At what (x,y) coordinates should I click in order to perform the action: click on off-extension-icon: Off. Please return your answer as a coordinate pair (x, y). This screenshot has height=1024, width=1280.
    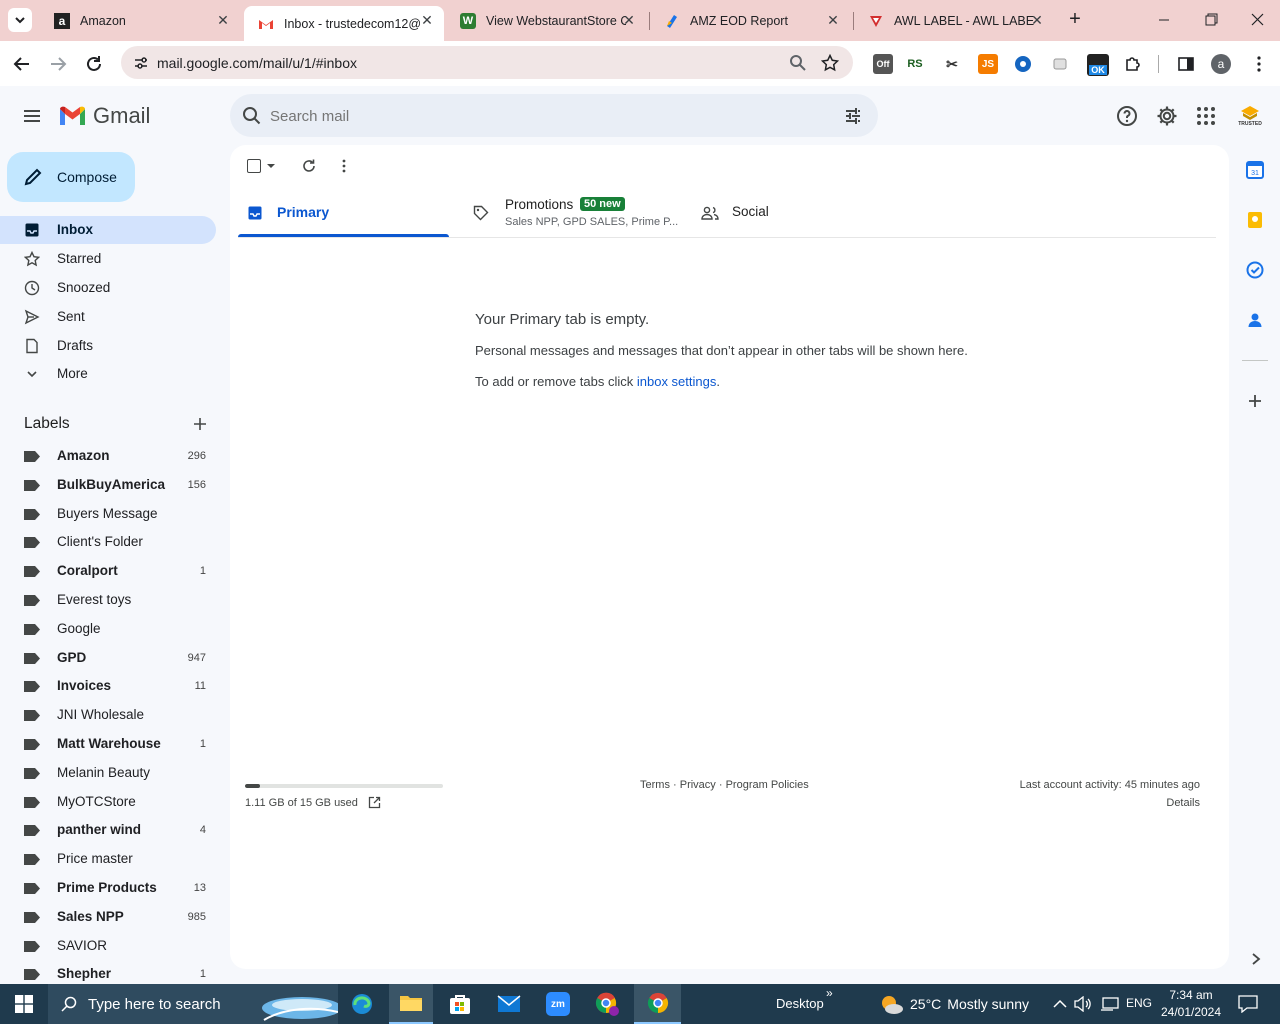
    Looking at the image, I should click on (883, 64).